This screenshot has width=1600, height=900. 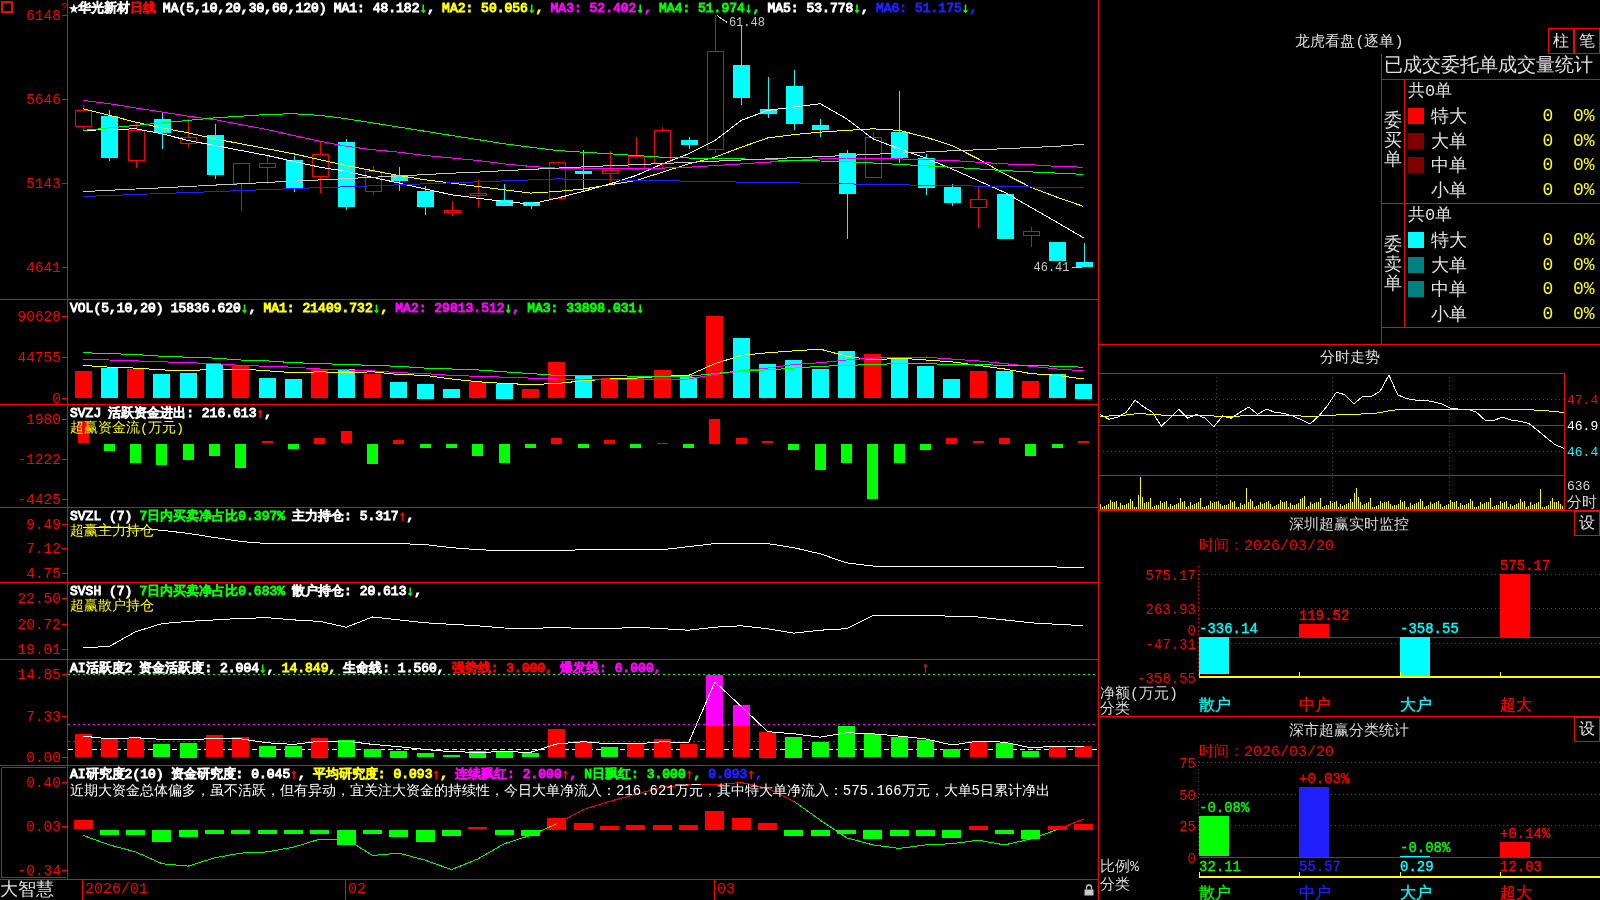 I want to click on category-label: 超大, so click(x=1516, y=892).